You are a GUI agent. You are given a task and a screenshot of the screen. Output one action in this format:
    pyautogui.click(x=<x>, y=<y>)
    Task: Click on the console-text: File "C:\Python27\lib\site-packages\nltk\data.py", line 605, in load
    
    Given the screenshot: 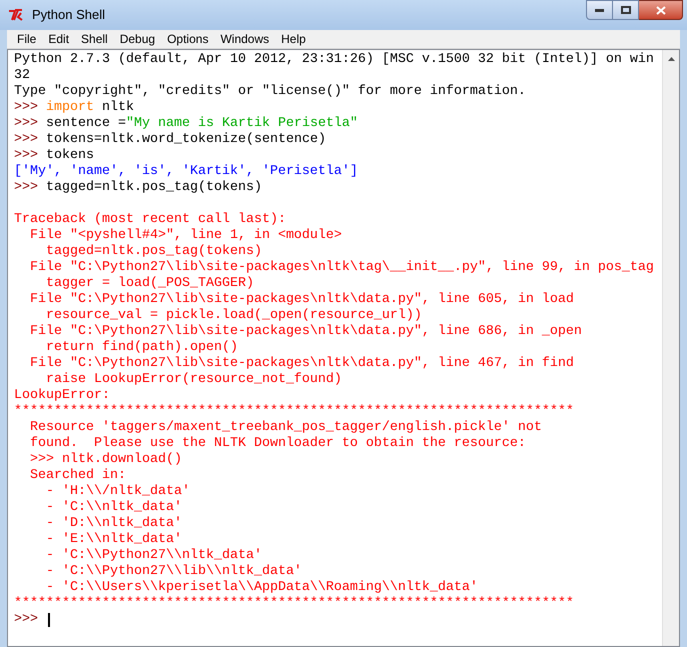 What is the action you would take?
    pyautogui.click(x=301, y=300)
    